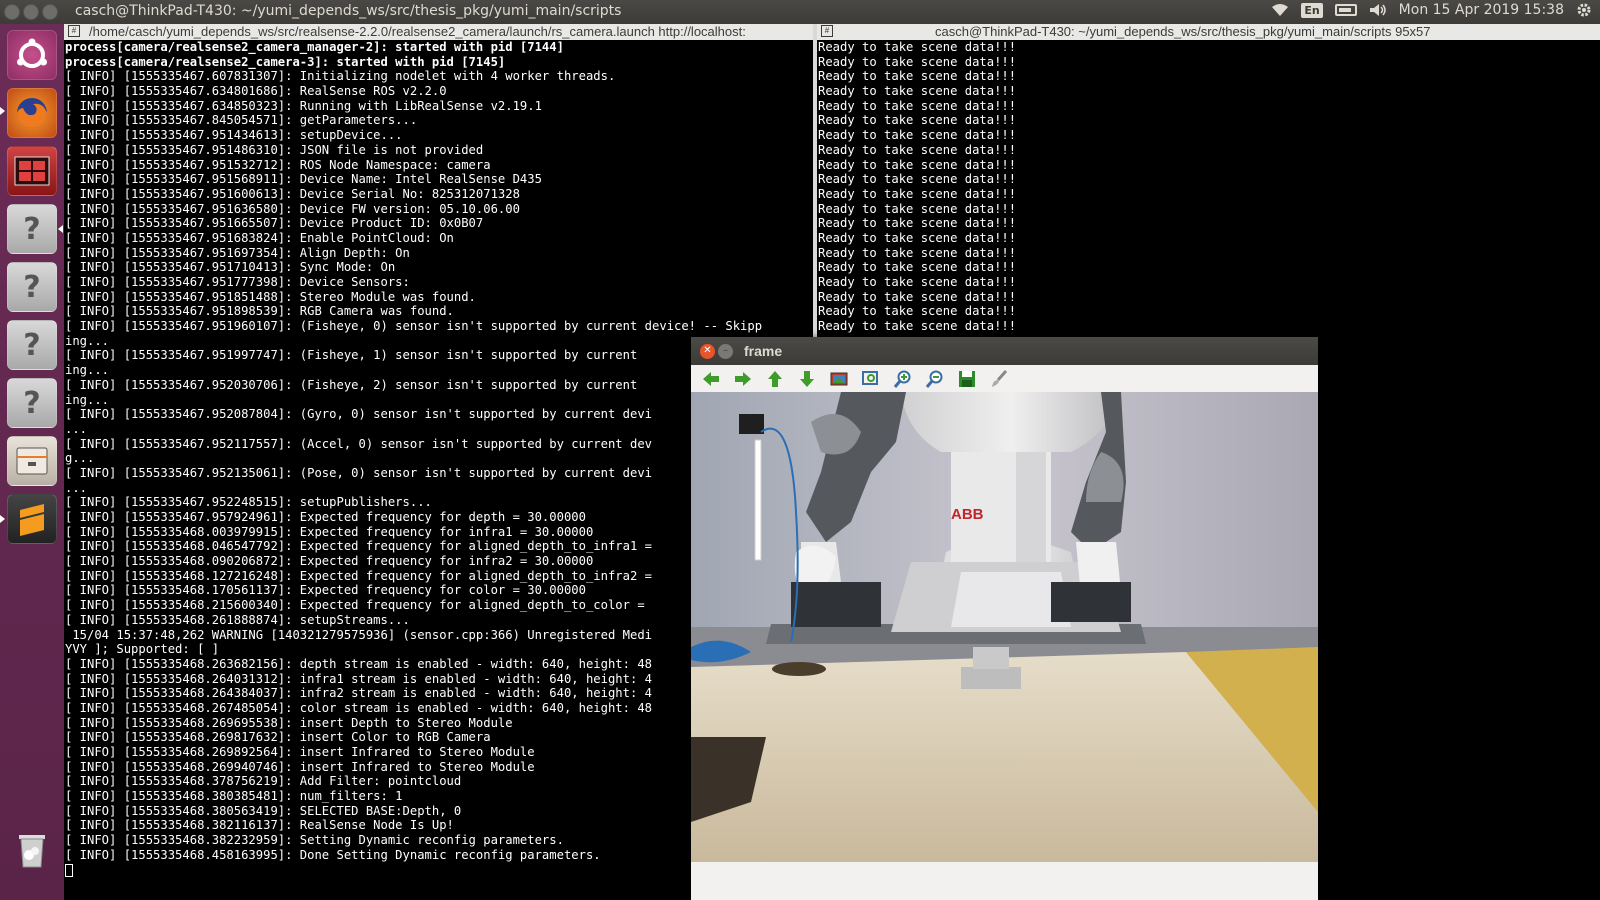 Image resolution: width=1600 pixels, height=900 pixels. I want to click on zoom-in-icon, so click(903, 379).